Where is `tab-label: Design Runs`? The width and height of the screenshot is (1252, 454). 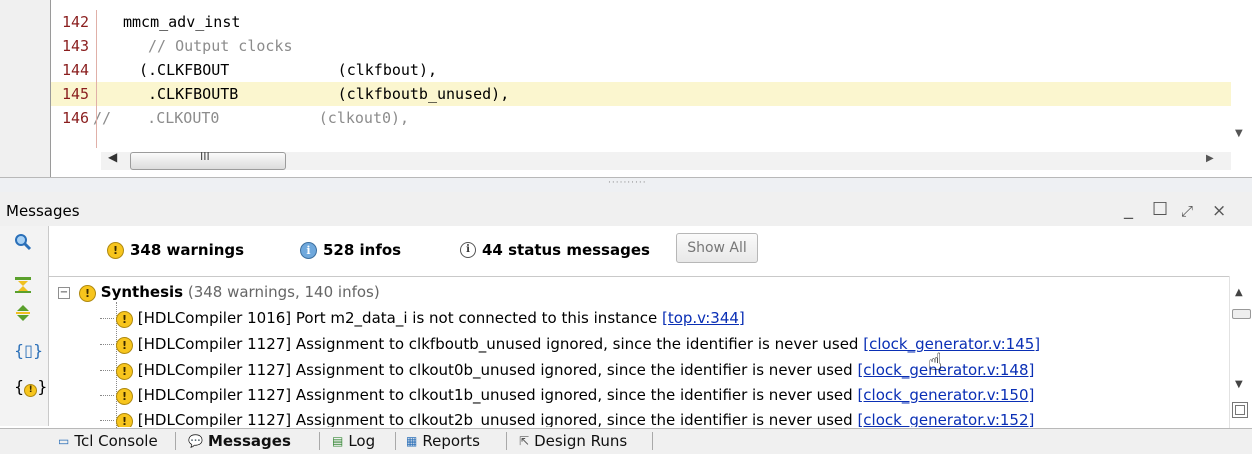 tab-label: Design Runs is located at coordinates (581, 441).